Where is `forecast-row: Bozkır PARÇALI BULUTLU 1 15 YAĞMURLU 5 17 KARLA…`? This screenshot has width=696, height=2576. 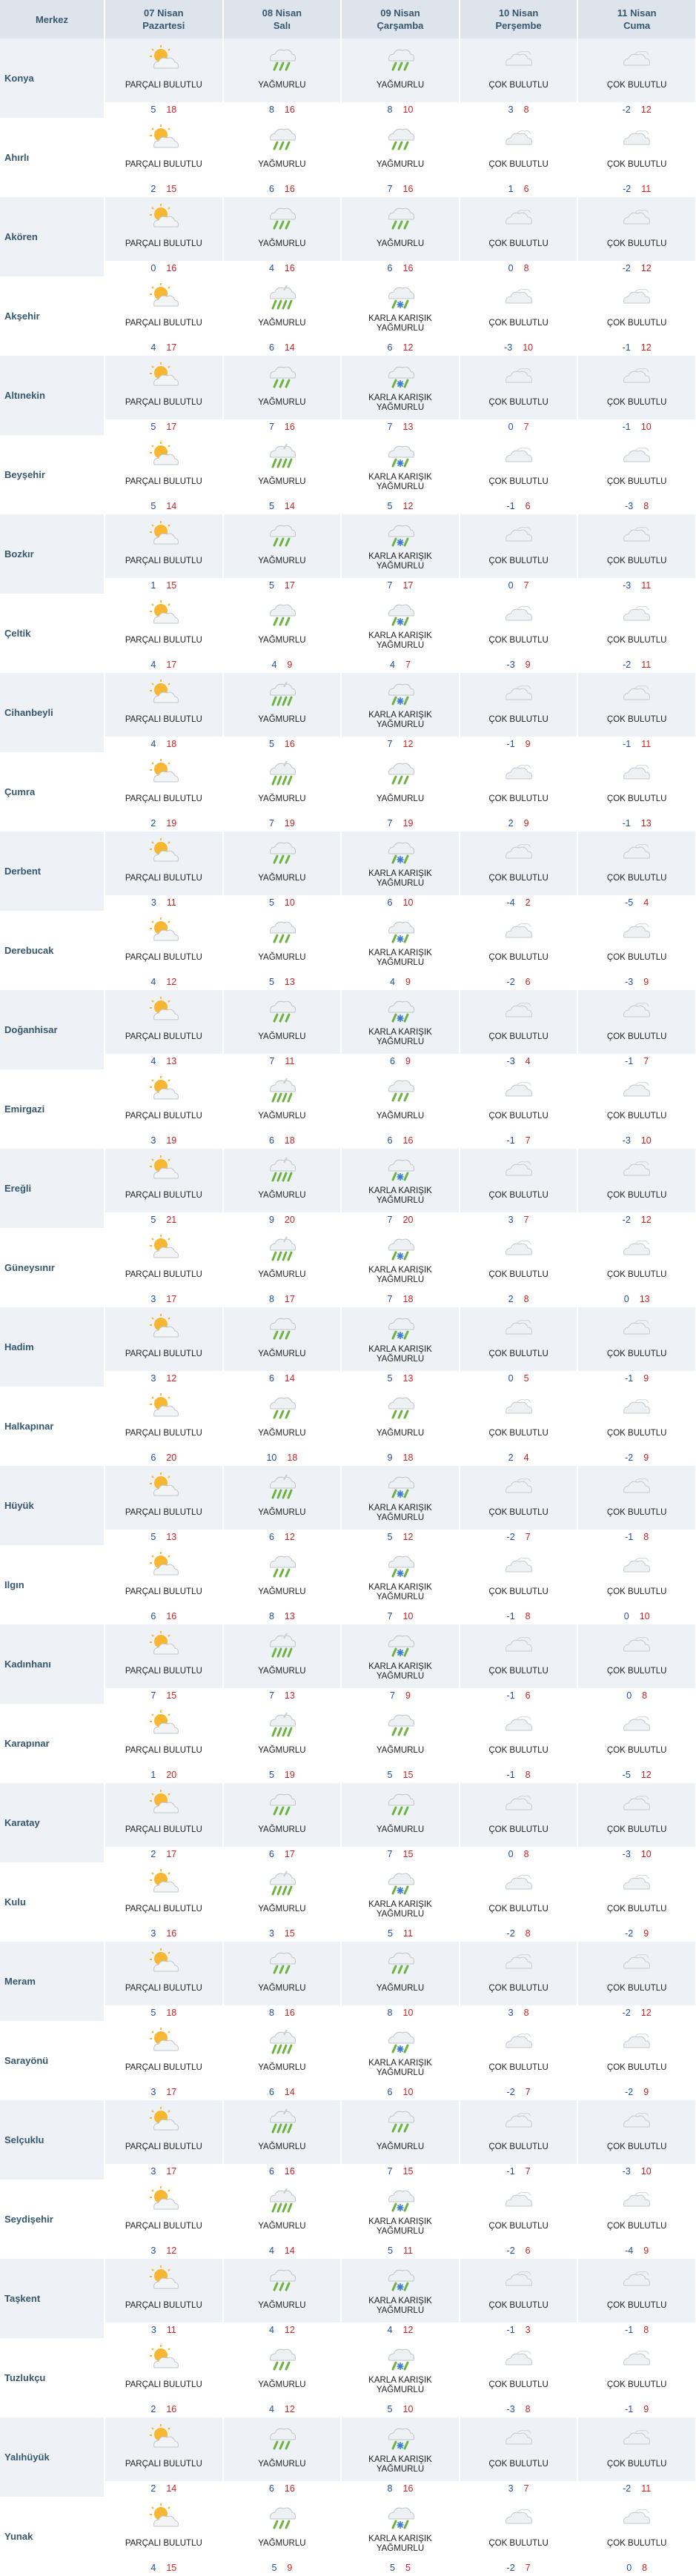 forecast-row: Bozkır PARÇALI BULUTLU 1 15 YAĞMURLU 5 17 KARLA… is located at coordinates (348, 554).